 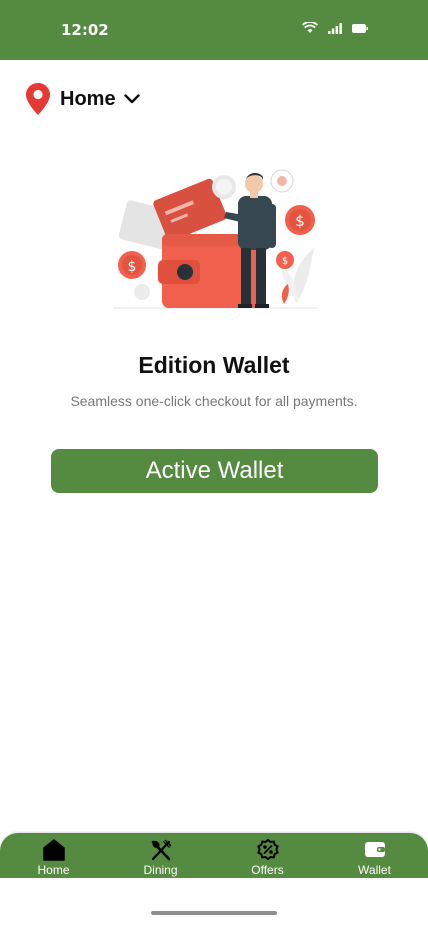 What do you see at coordinates (38, 99) in the screenshot?
I see `location-pin-icon` at bounding box center [38, 99].